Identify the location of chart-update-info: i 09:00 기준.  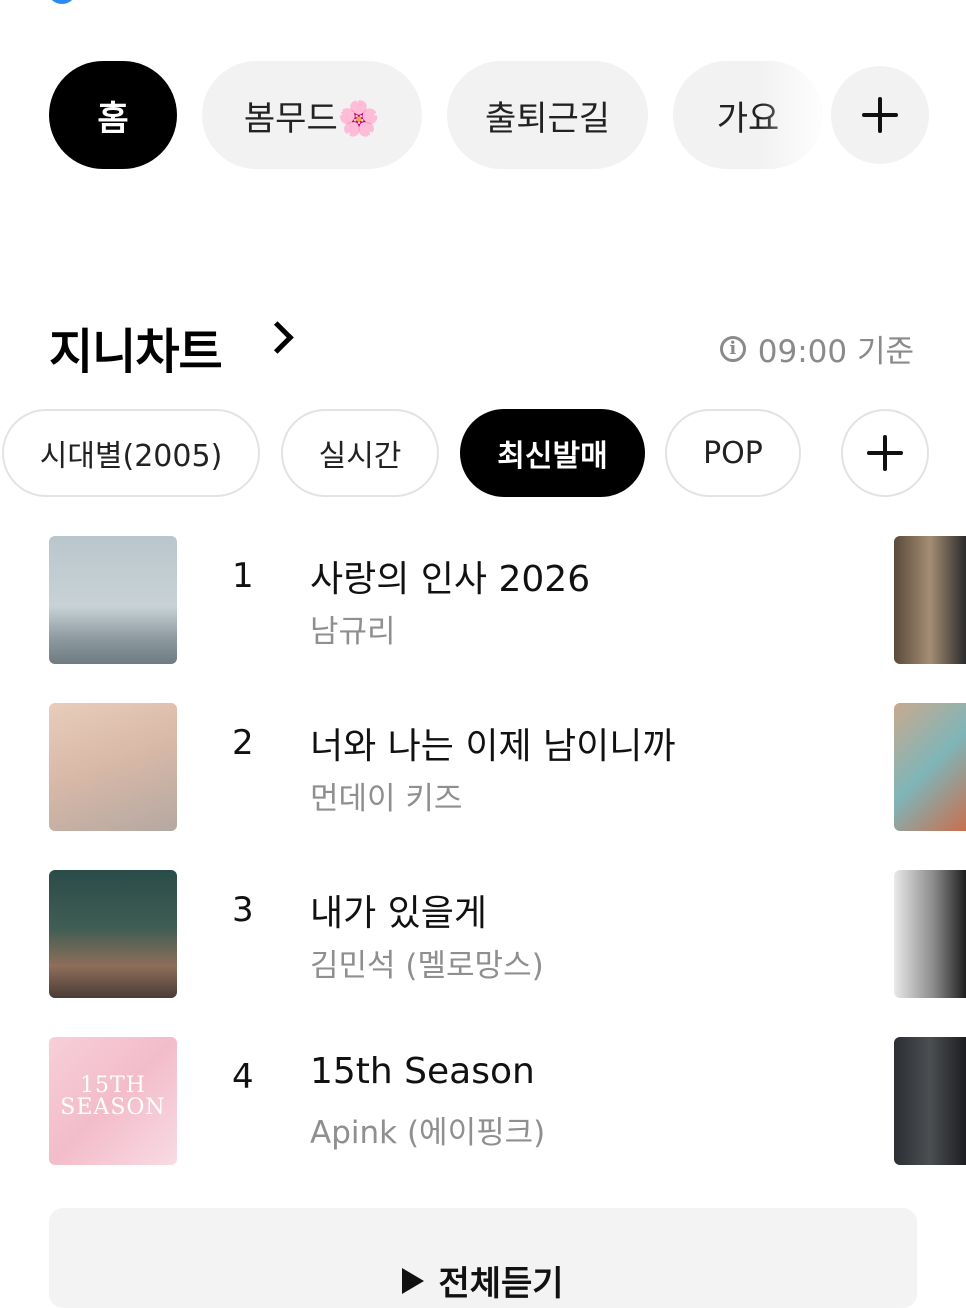
(816, 348).